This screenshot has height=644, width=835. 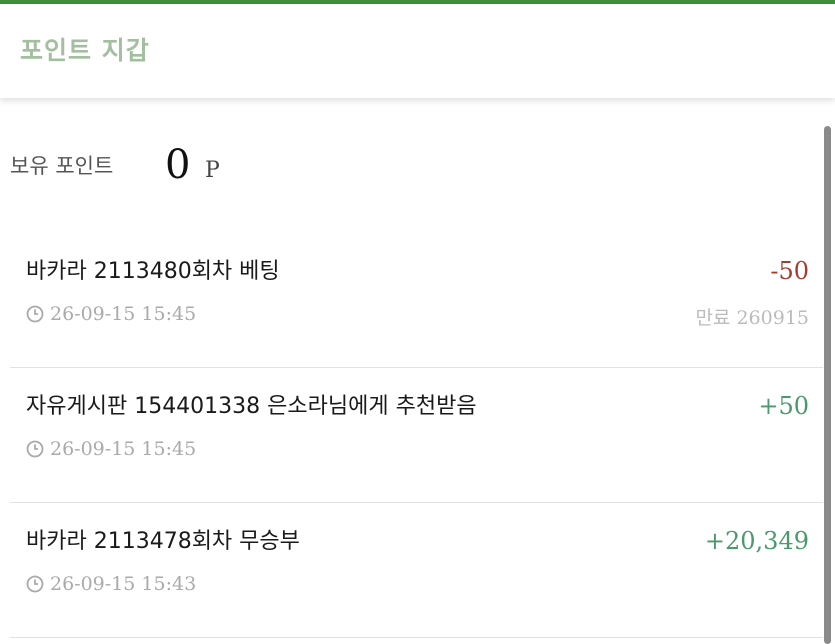 What do you see at coordinates (789, 271) in the screenshot?
I see `transaction-amount: -50` at bounding box center [789, 271].